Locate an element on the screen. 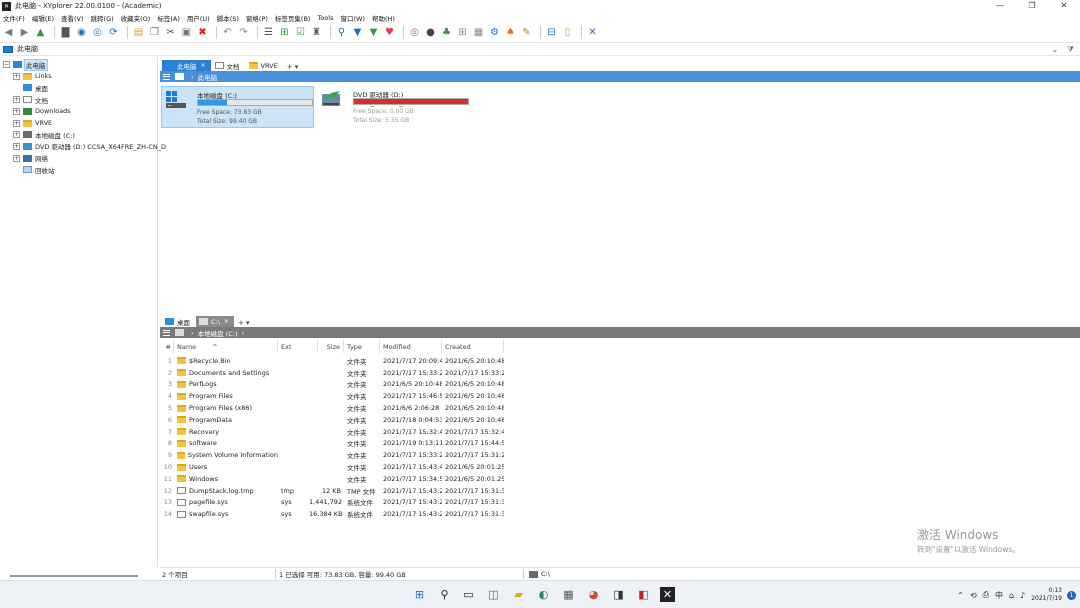  chevron-down-icon: ⌄ is located at coordinates (1055, 49).